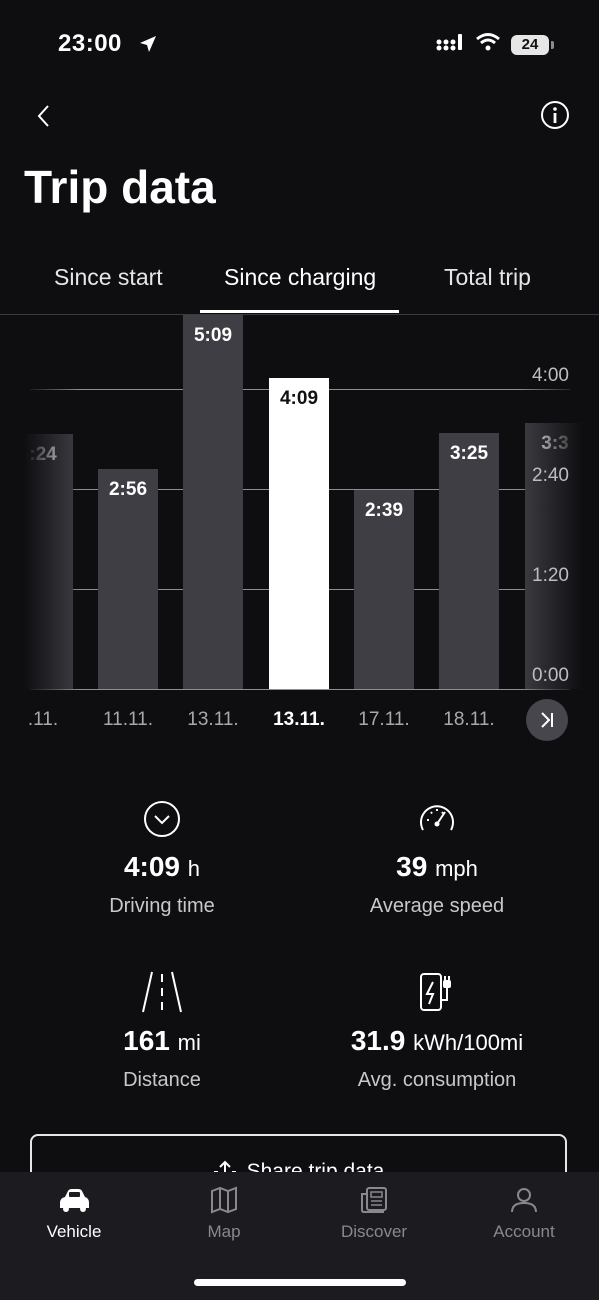  What do you see at coordinates (162, 992) in the screenshot?
I see `road-icon` at bounding box center [162, 992].